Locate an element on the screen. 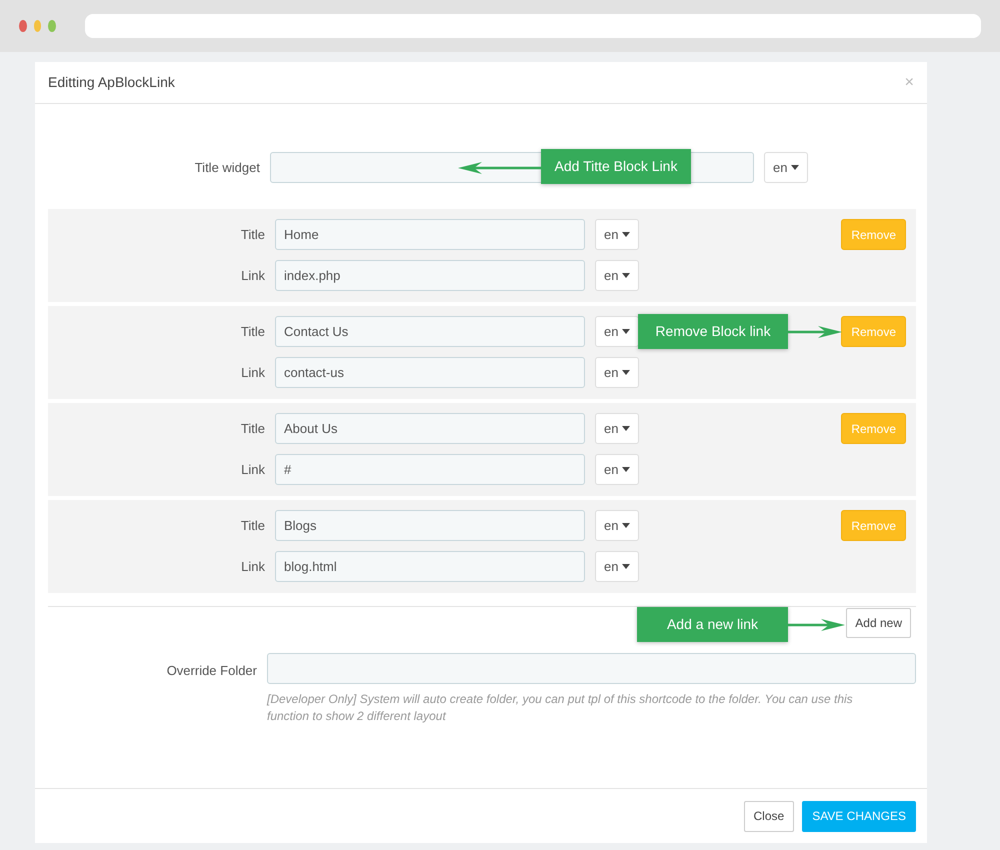 The width and height of the screenshot is (1000, 850). minimize-window-dot is located at coordinates (38, 26).